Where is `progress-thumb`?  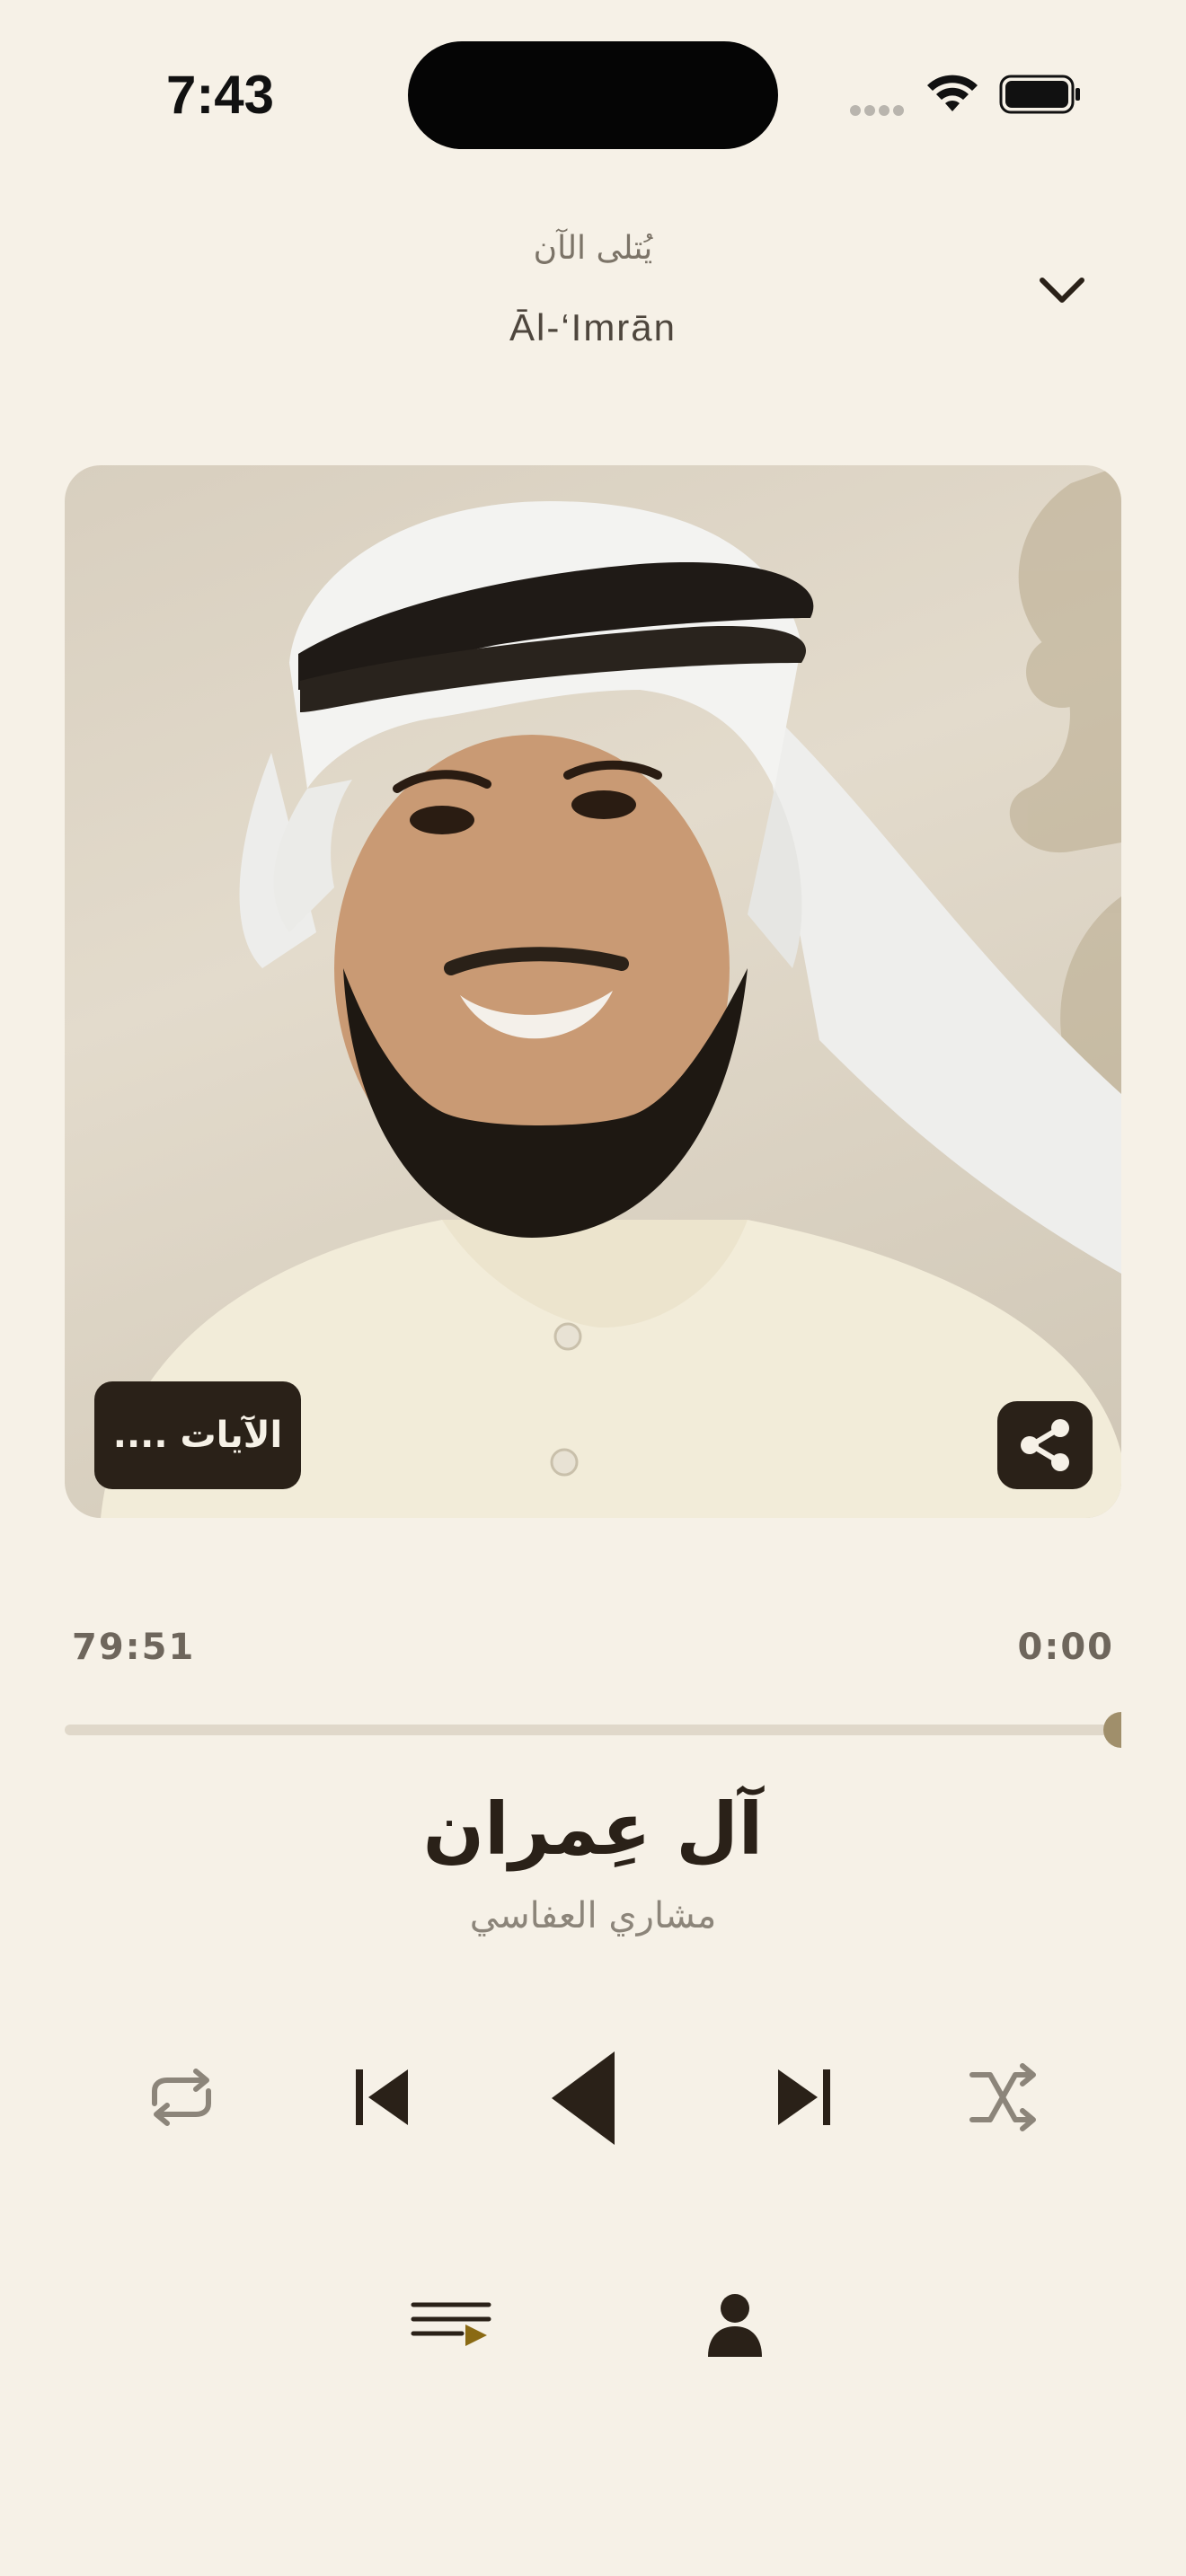
progress-thumb is located at coordinates (1112, 1730).